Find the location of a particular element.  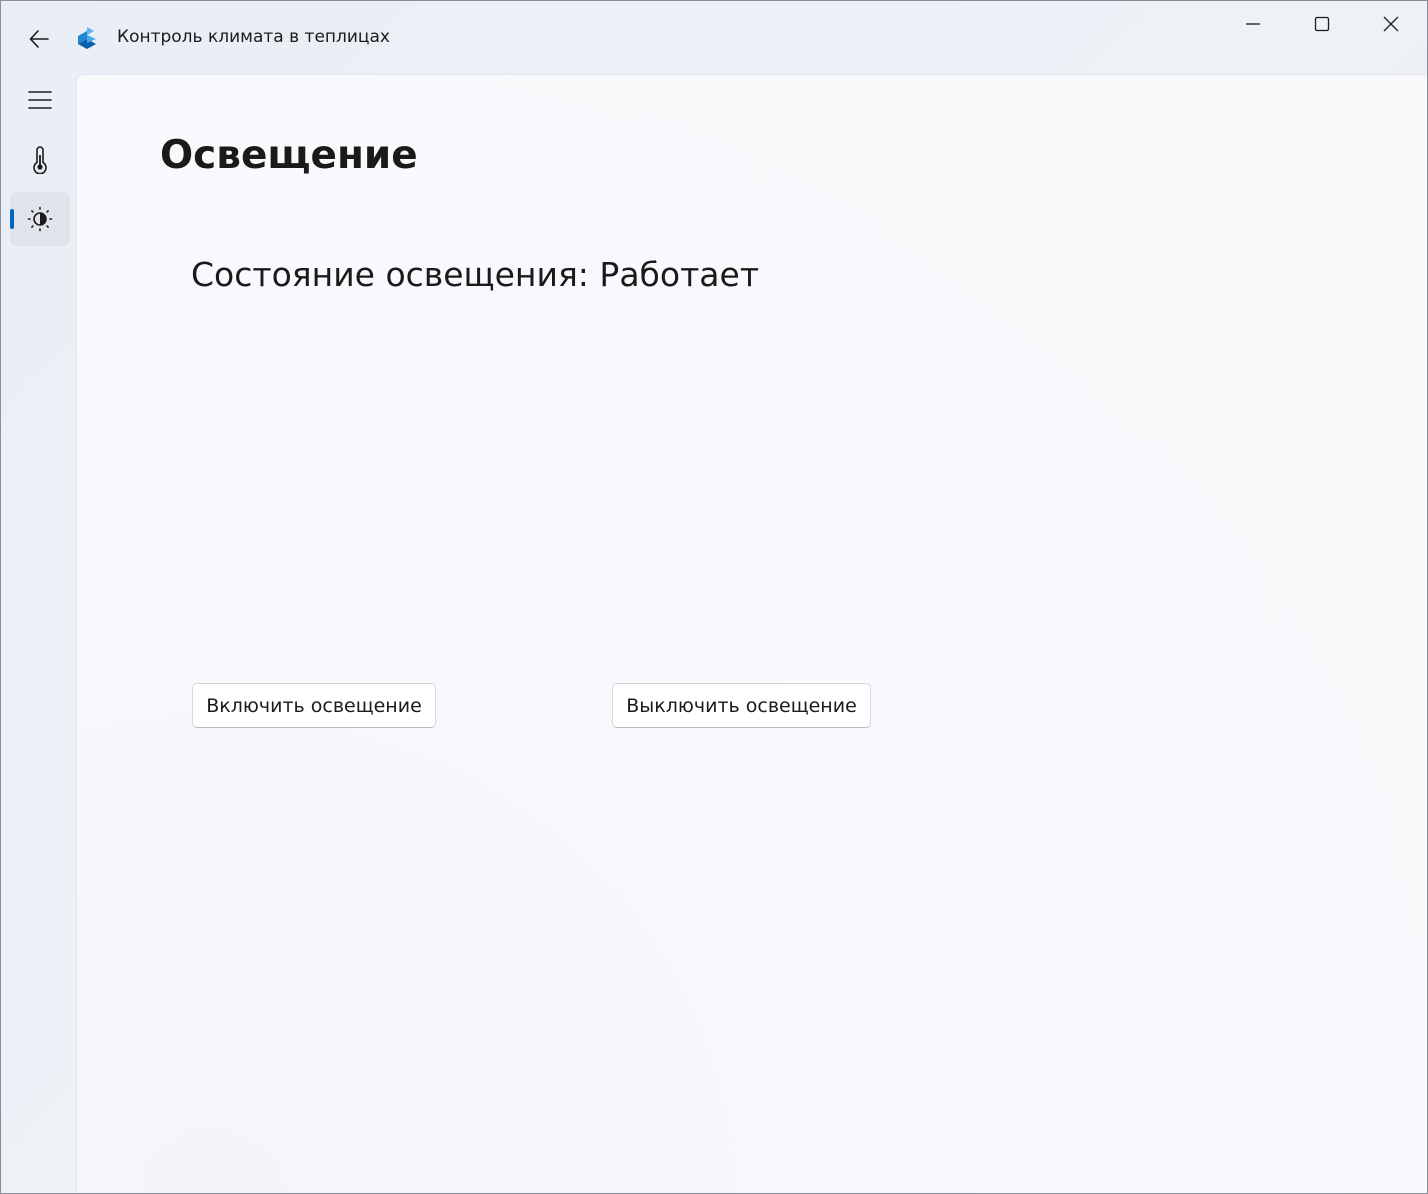

lighting-status: Состояние освещения: Работает is located at coordinates (475, 274).